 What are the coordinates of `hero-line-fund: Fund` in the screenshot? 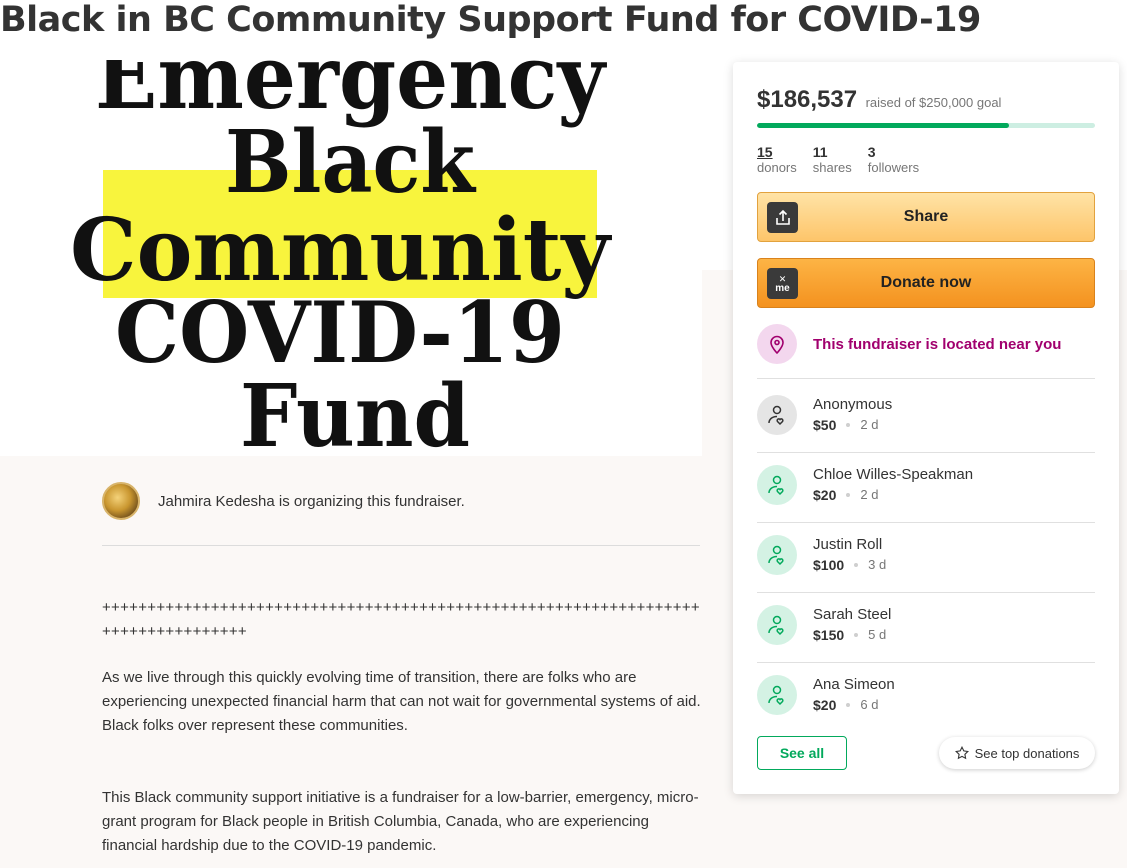 It's located at (355, 411).